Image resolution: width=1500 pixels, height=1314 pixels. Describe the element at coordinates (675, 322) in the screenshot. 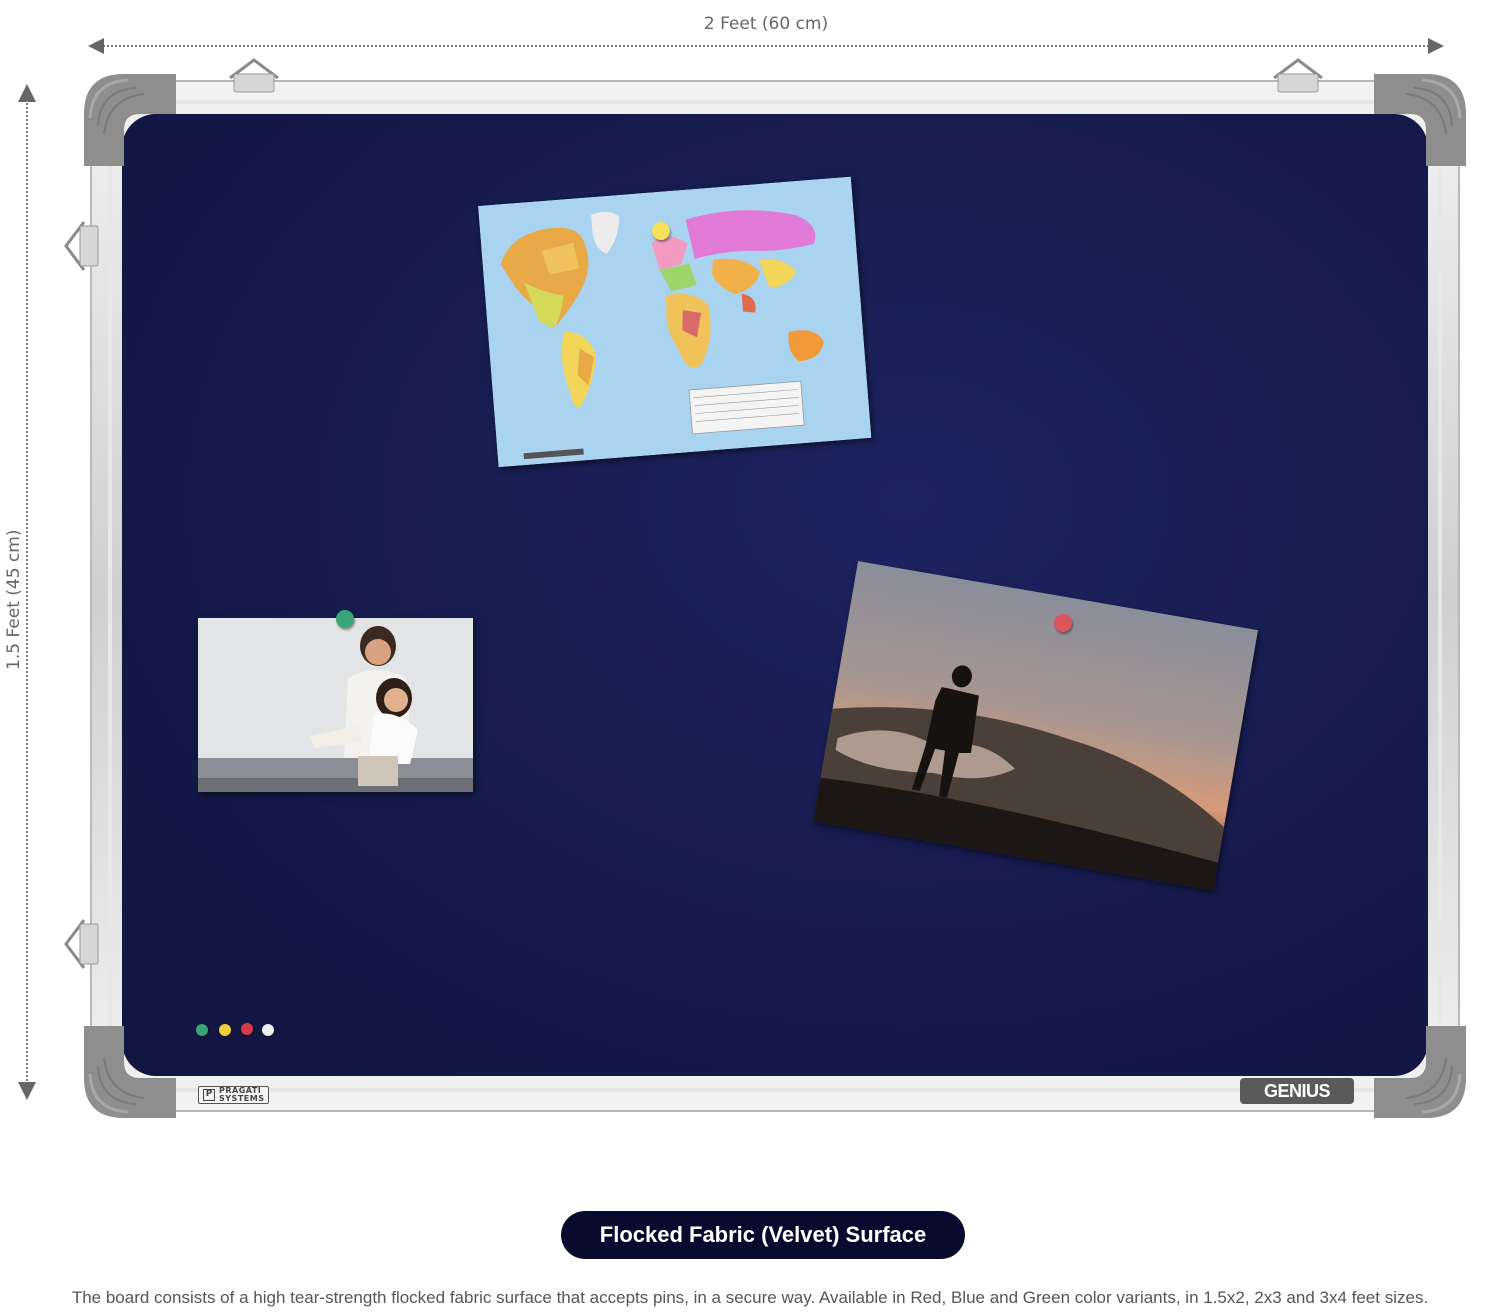

I see `world-map-sheet` at that location.